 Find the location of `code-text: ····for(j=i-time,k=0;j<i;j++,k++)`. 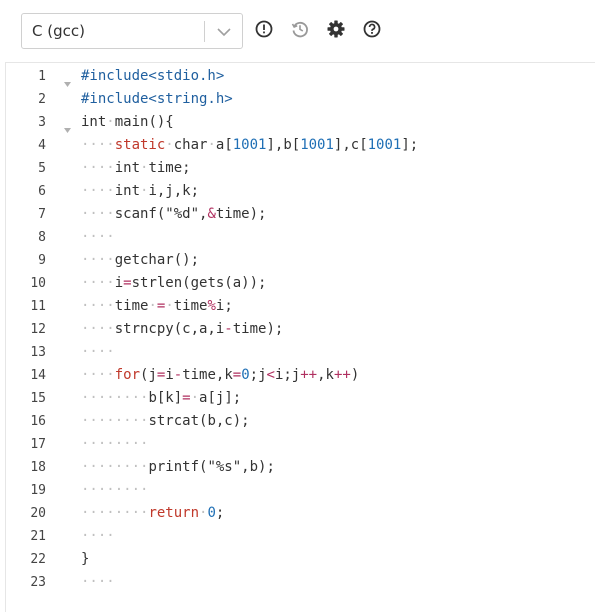

code-text: ····for(j=i-time,k=0;j<i;j++,k++) is located at coordinates (220, 375).